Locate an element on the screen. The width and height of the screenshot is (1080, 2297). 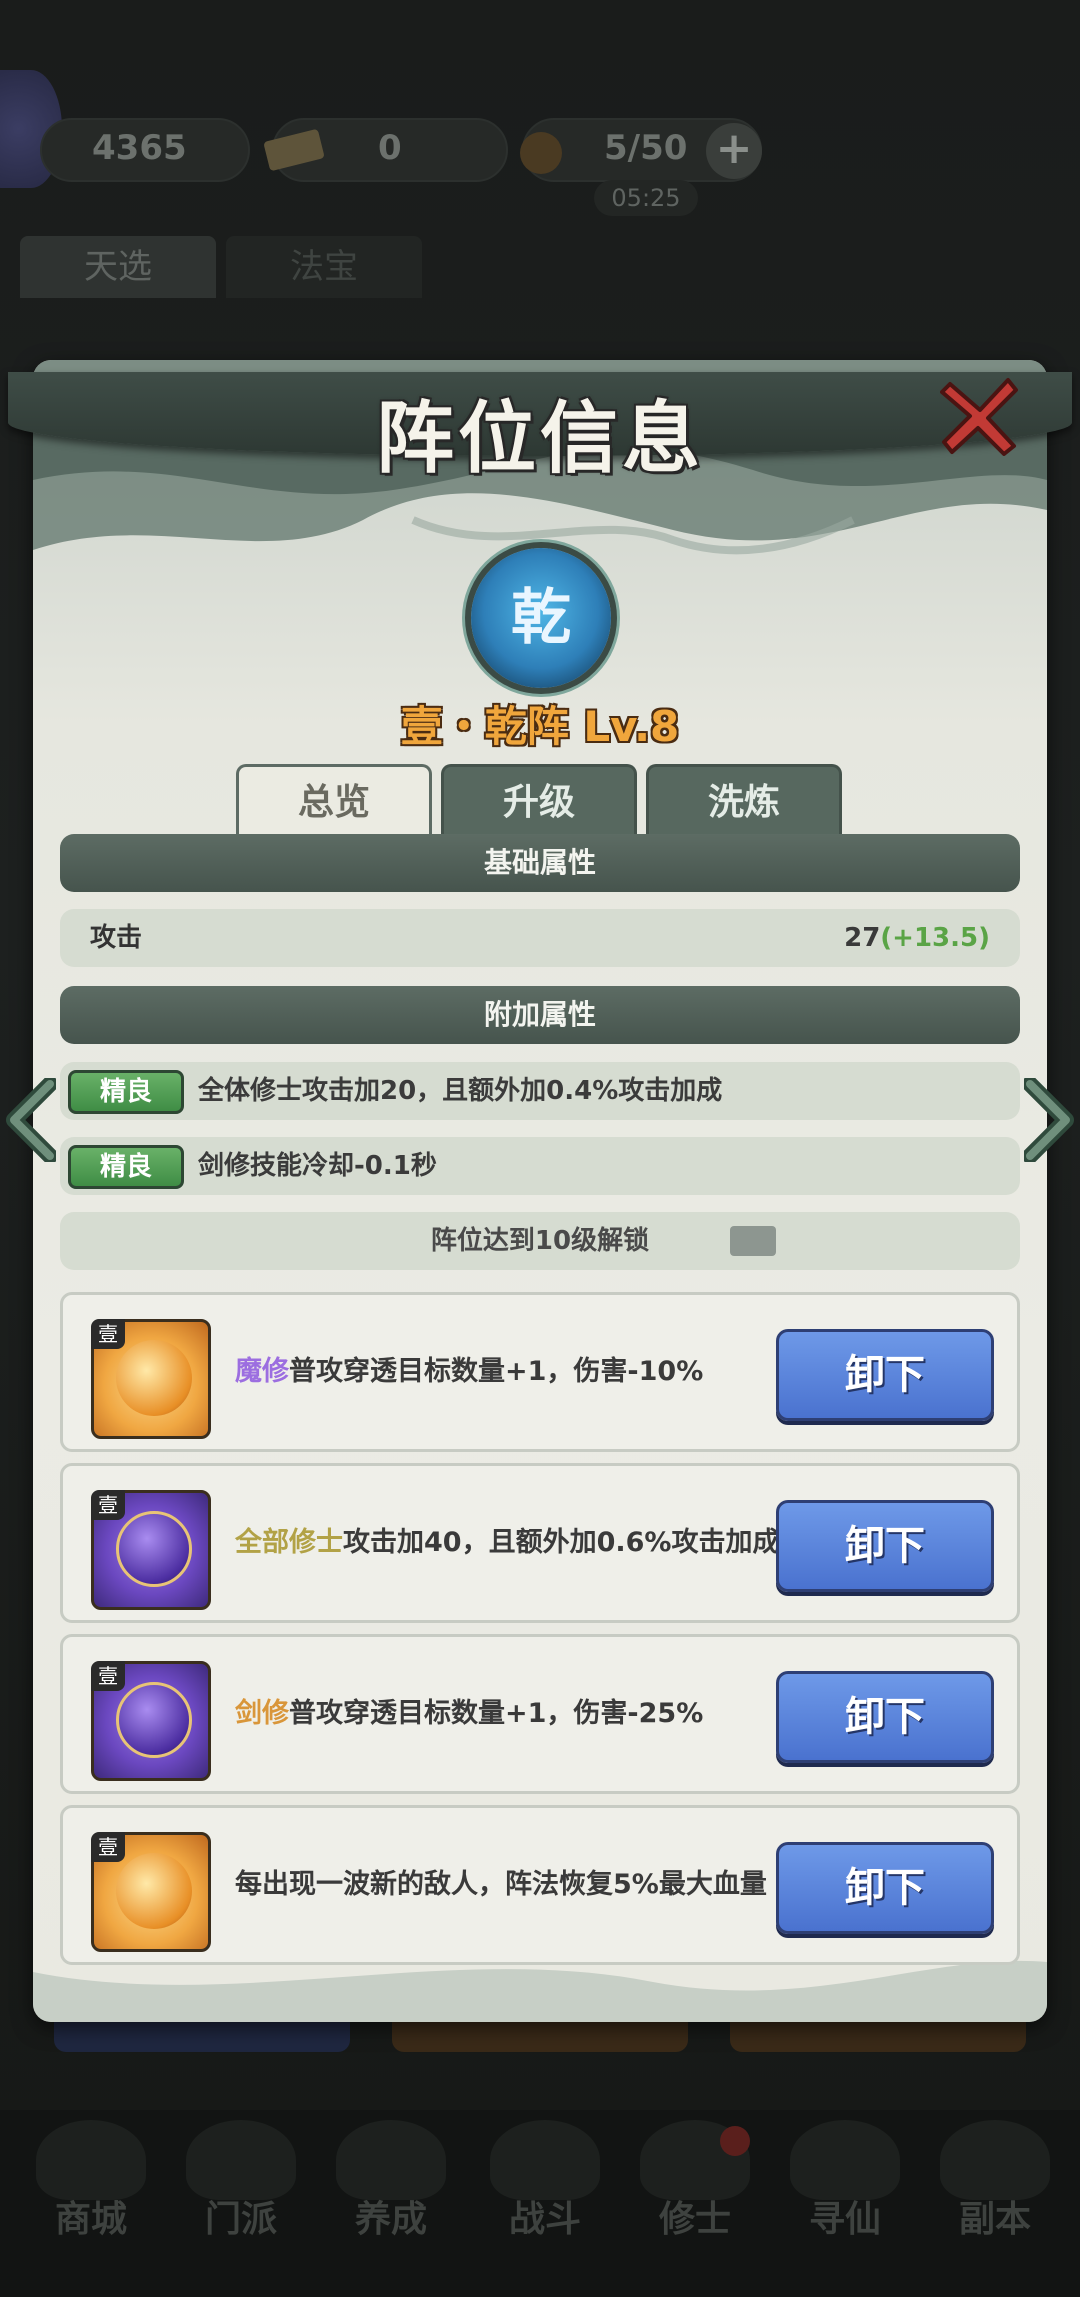
formation-card: 壹 剑修普攻穿透目标数量+1，伤害-25% 卸下 is located at coordinates (540, 1714).